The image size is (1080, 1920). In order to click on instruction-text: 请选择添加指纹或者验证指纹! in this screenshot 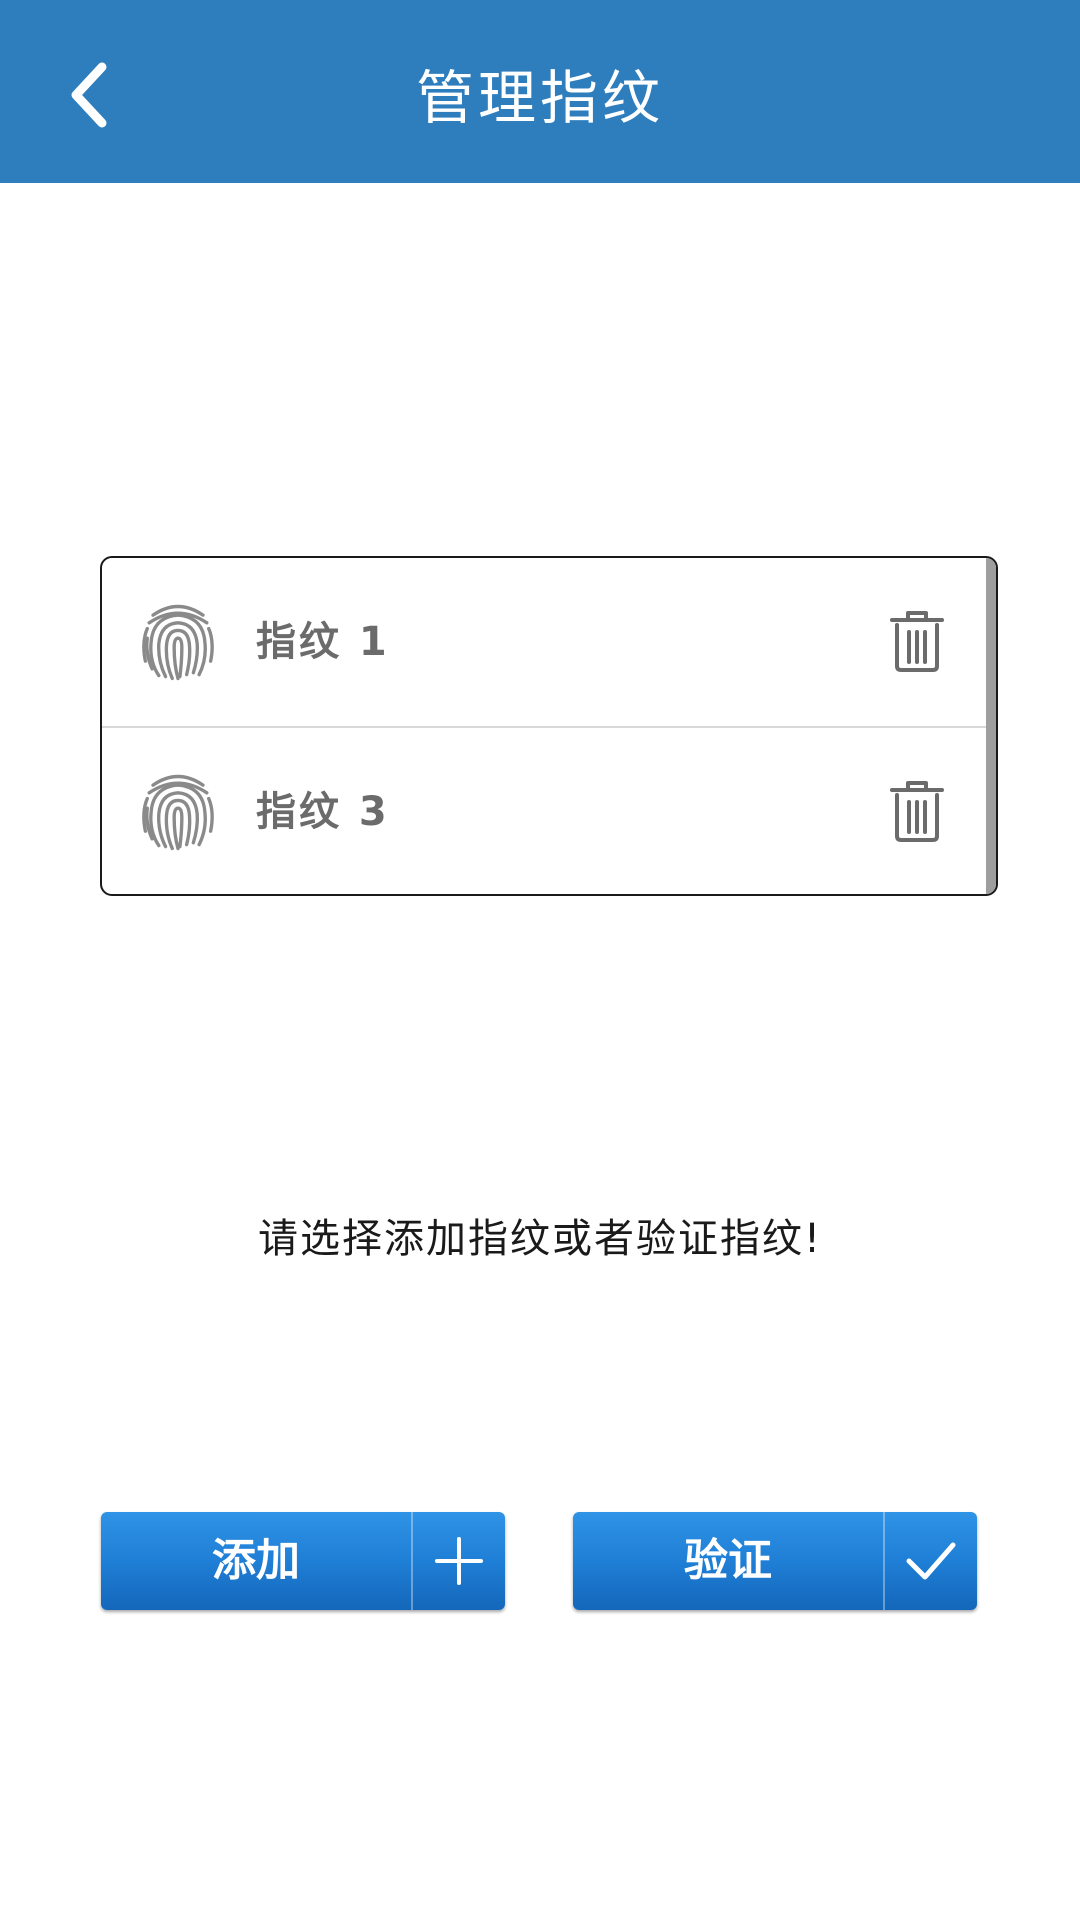, I will do `click(540, 1239)`.